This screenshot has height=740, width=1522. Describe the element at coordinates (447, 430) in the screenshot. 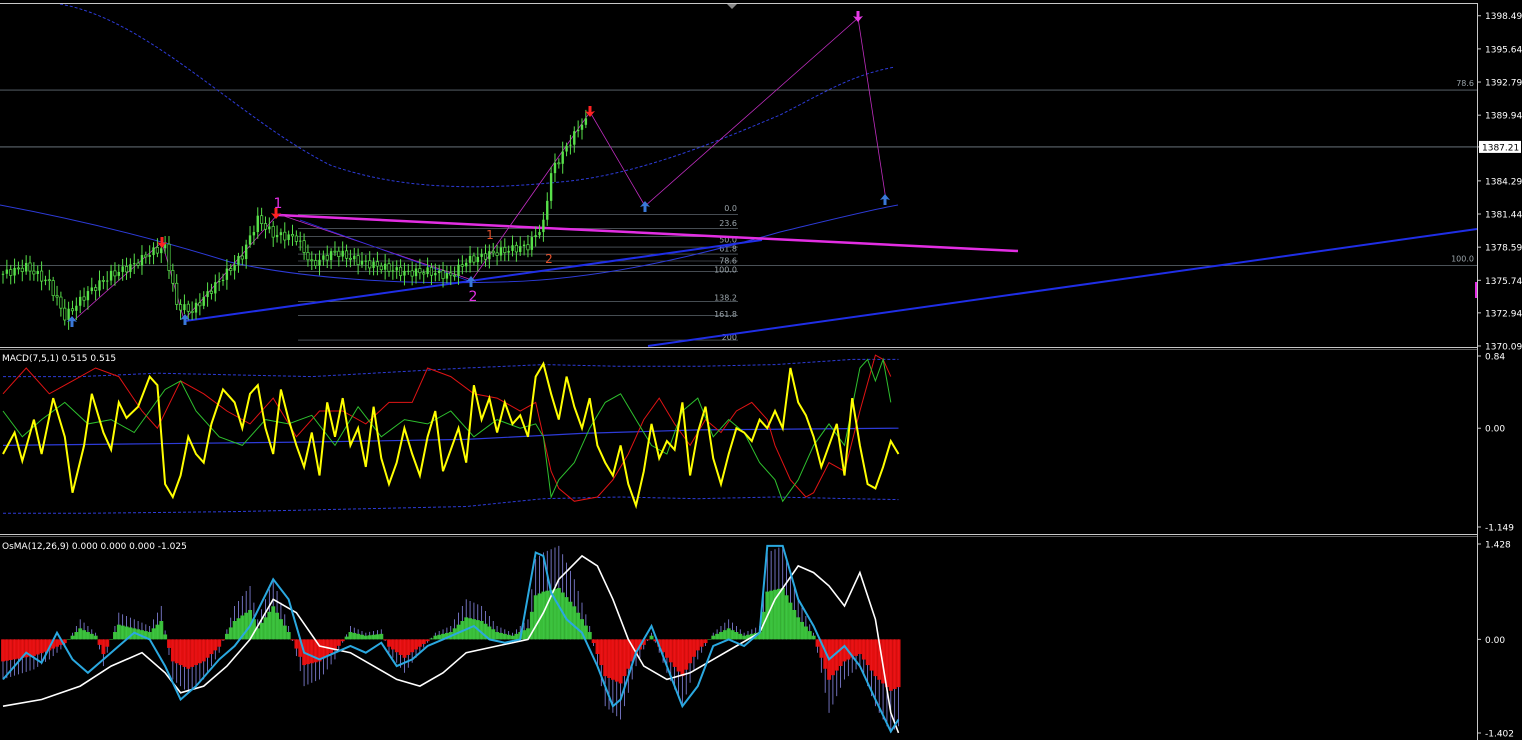

I see `macd-signal-green` at that location.